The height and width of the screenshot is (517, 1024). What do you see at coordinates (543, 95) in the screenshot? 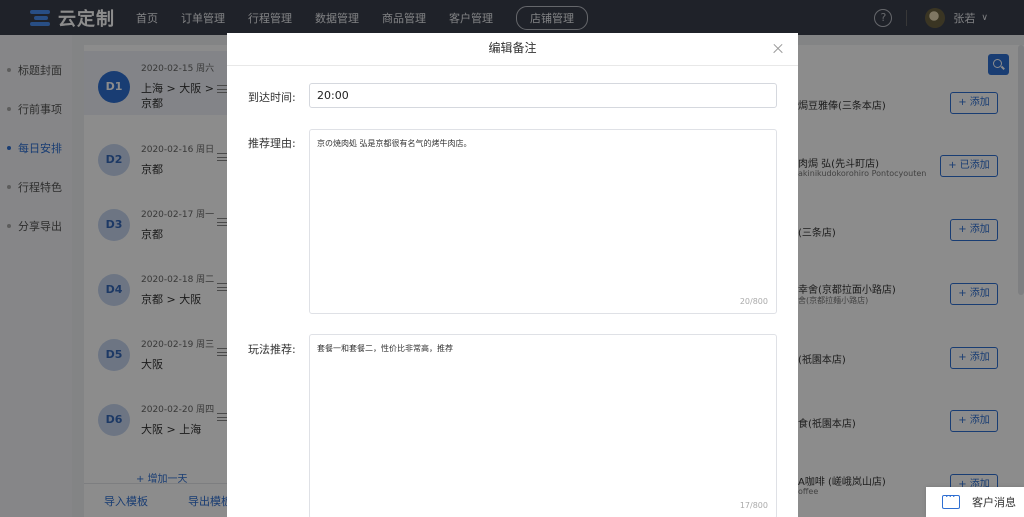
I see `arrival-time-input: 20:00` at bounding box center [543, 95].